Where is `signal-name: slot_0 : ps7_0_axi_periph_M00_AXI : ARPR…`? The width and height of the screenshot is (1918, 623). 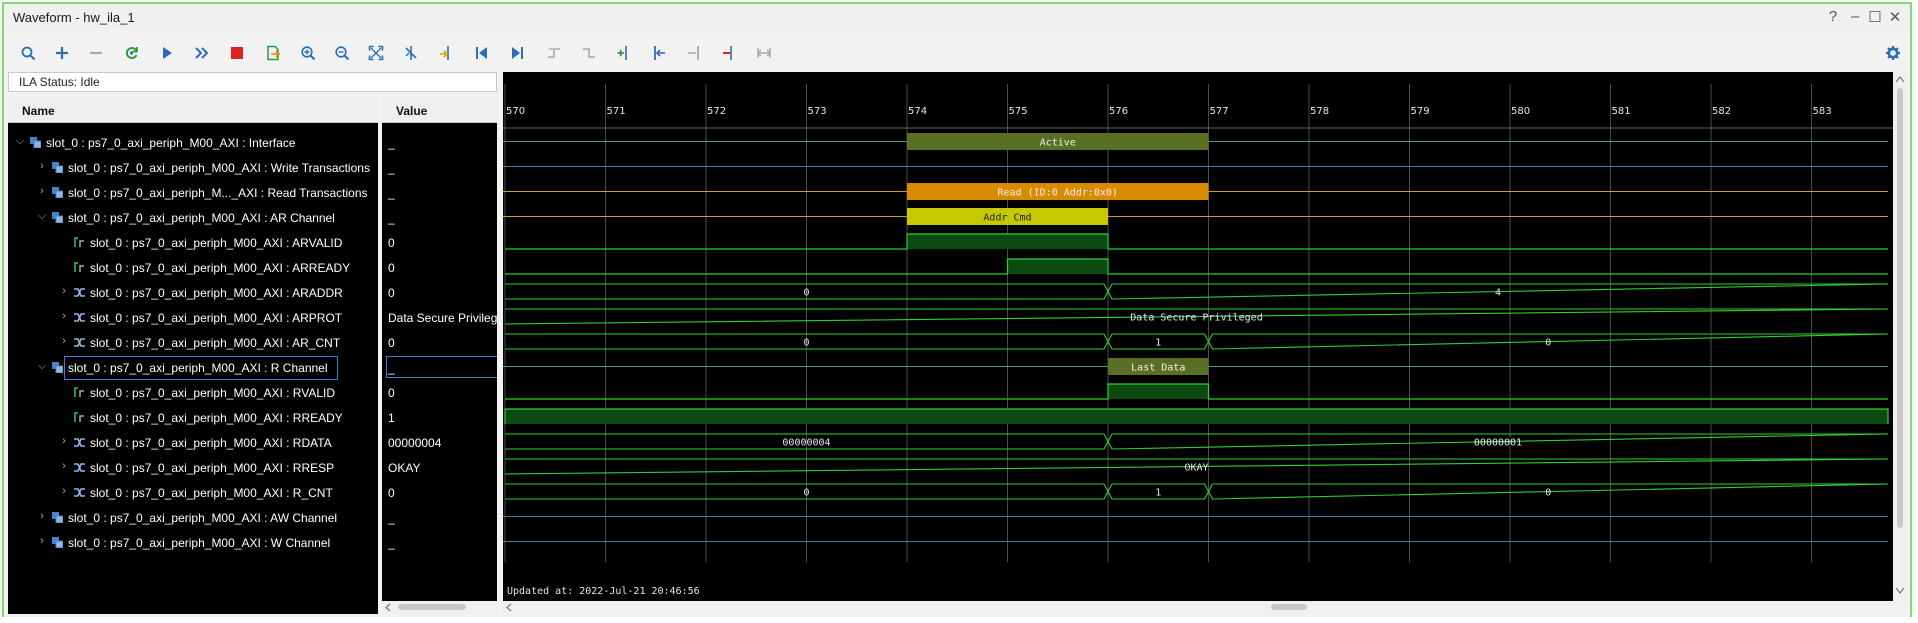
signal-name: slot_0 : ps7_0_axi_periph_M00_AXI : ARPR… is located at coordinates (216, 318).